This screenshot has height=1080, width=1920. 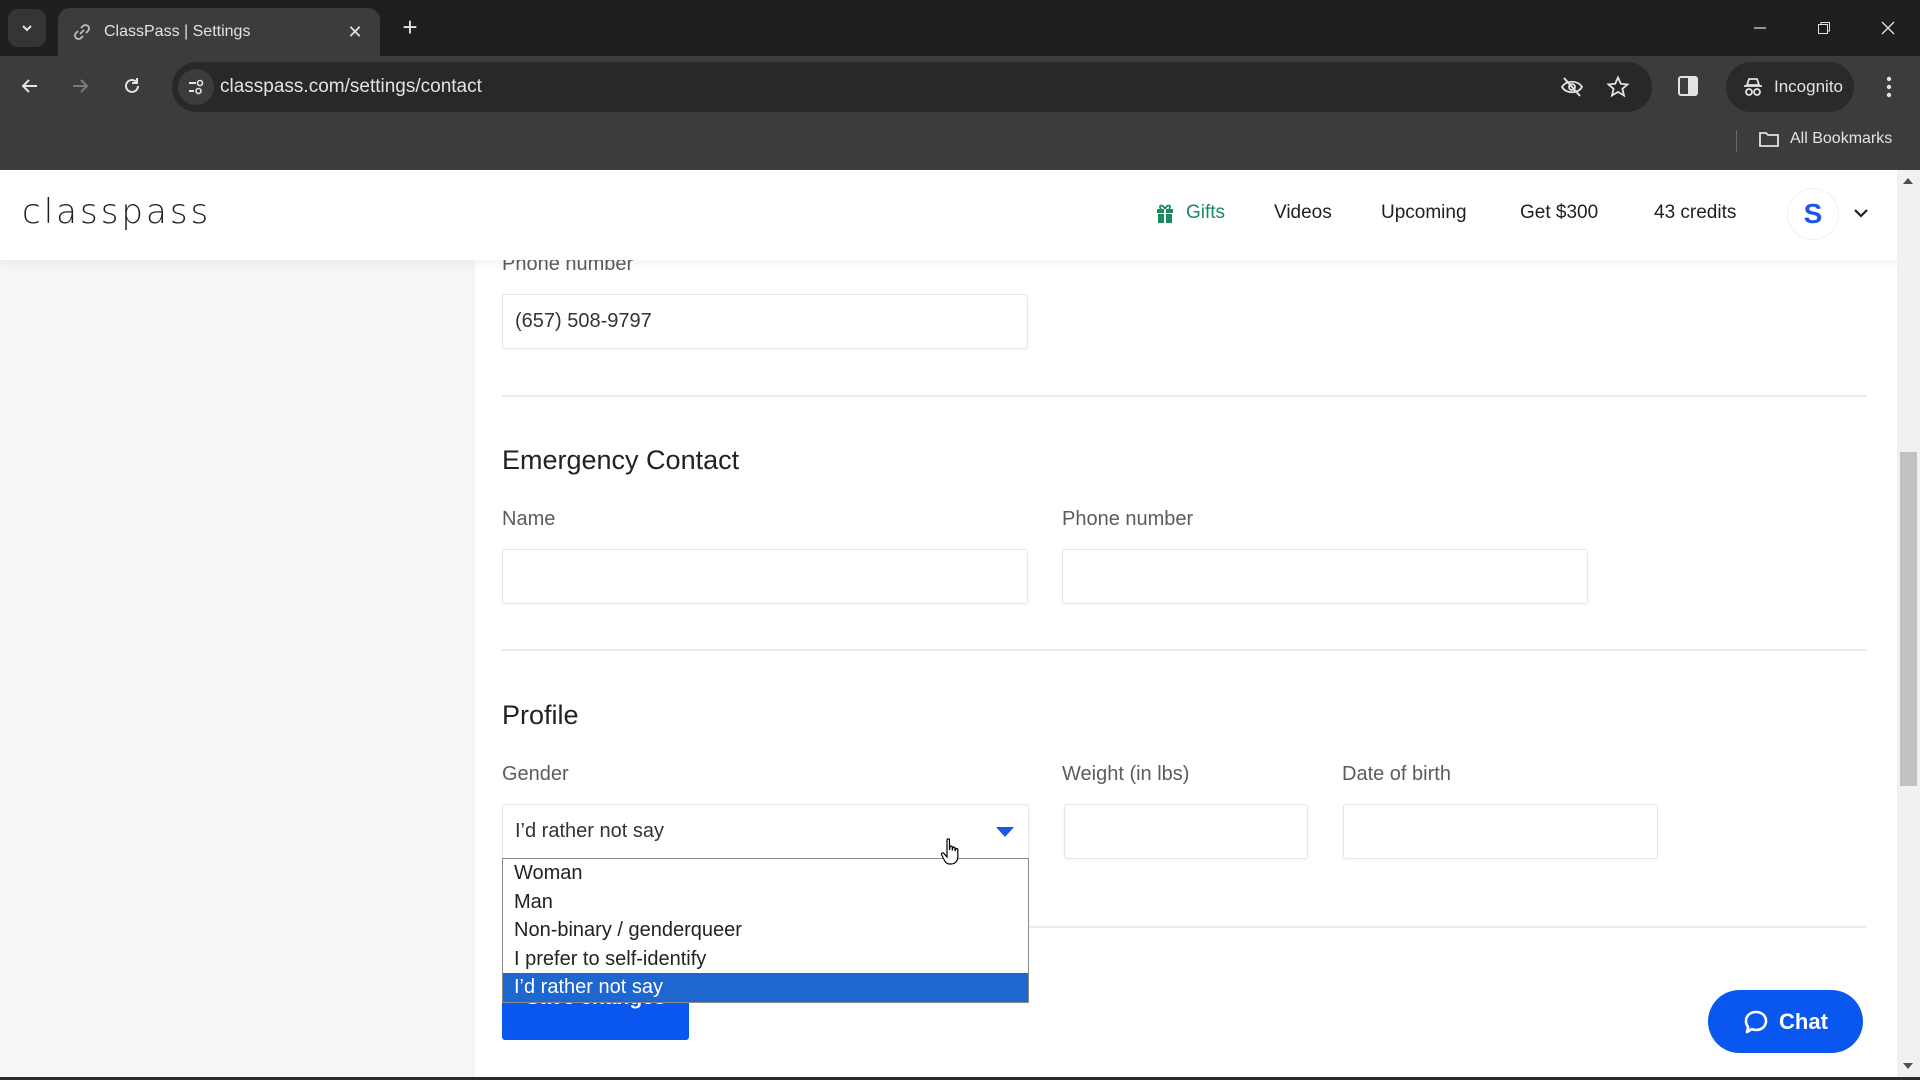 What do you see at coordinates (529, 519) in the screenshot?
I see `emergency-name-label: Name` at bounding box center [529, 519].